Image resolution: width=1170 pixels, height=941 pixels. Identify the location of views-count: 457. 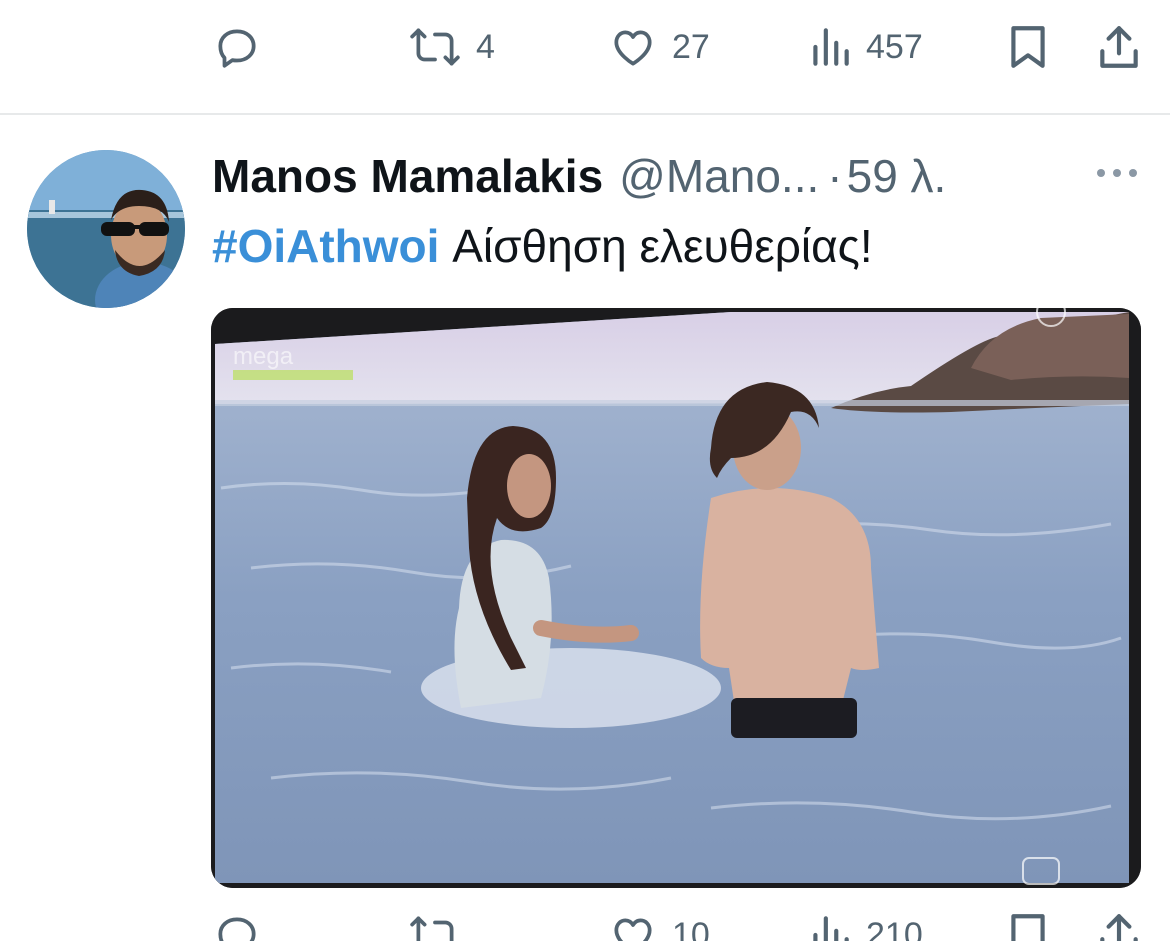
(894, 47).